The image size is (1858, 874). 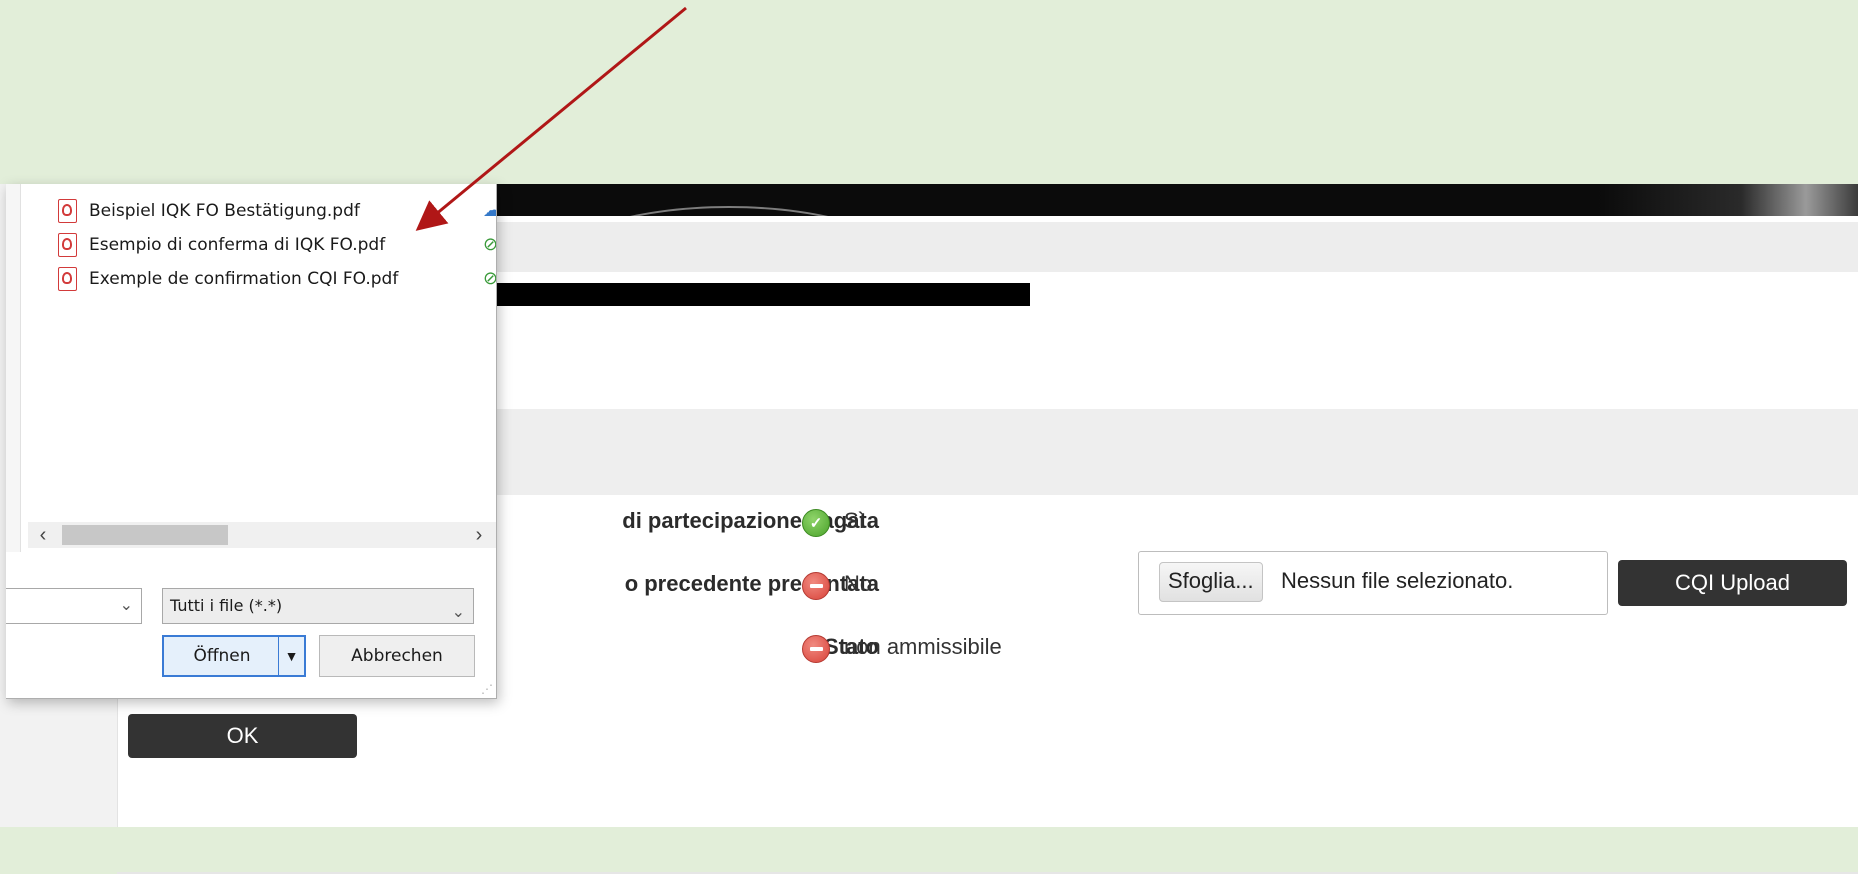 What do you see at coordinates (237, 245) in the screenshot?
I see `file-name: Esempio di conferma di IQK FO.pdf` at bounding box center [237, 245].